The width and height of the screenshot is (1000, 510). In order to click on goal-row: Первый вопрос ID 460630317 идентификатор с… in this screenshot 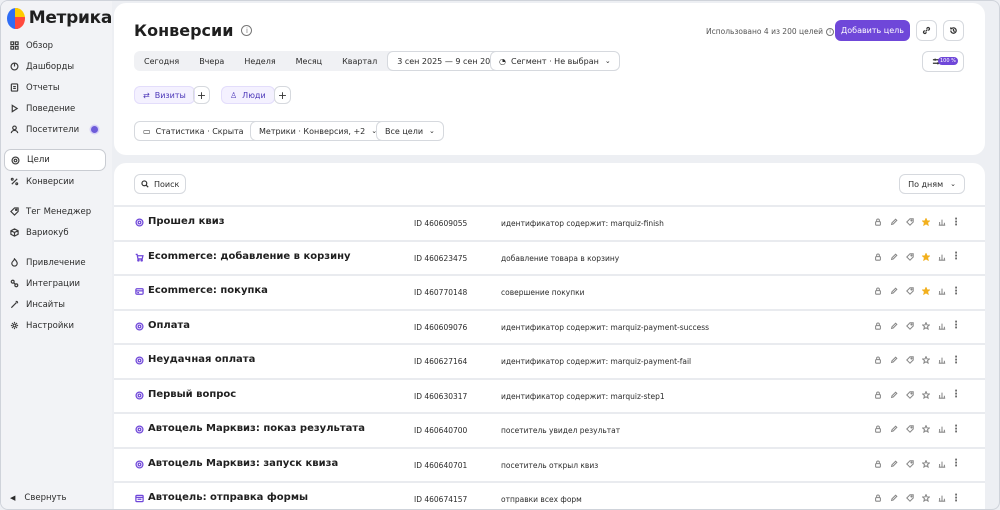, I will do `click(549, 395)`.